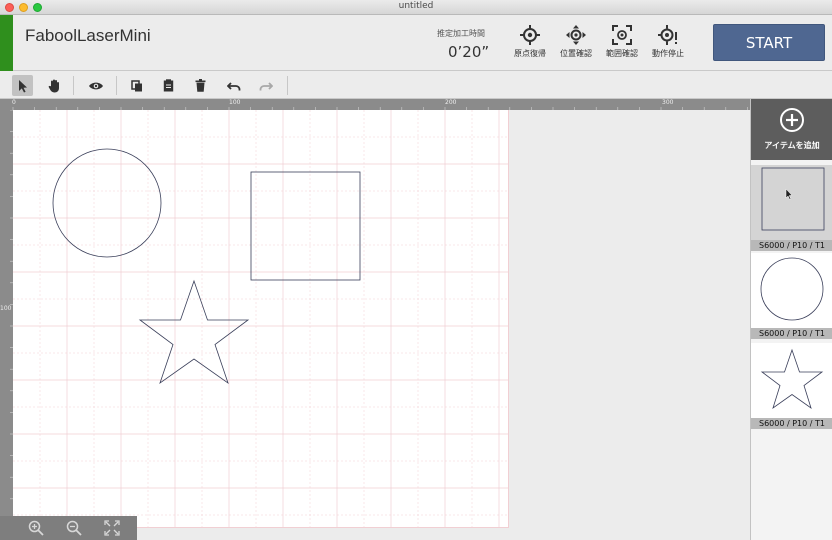 Image resolution: width=832 pixels, height=540 pixels. I want to click on zoom-controls, so click(68, 528).